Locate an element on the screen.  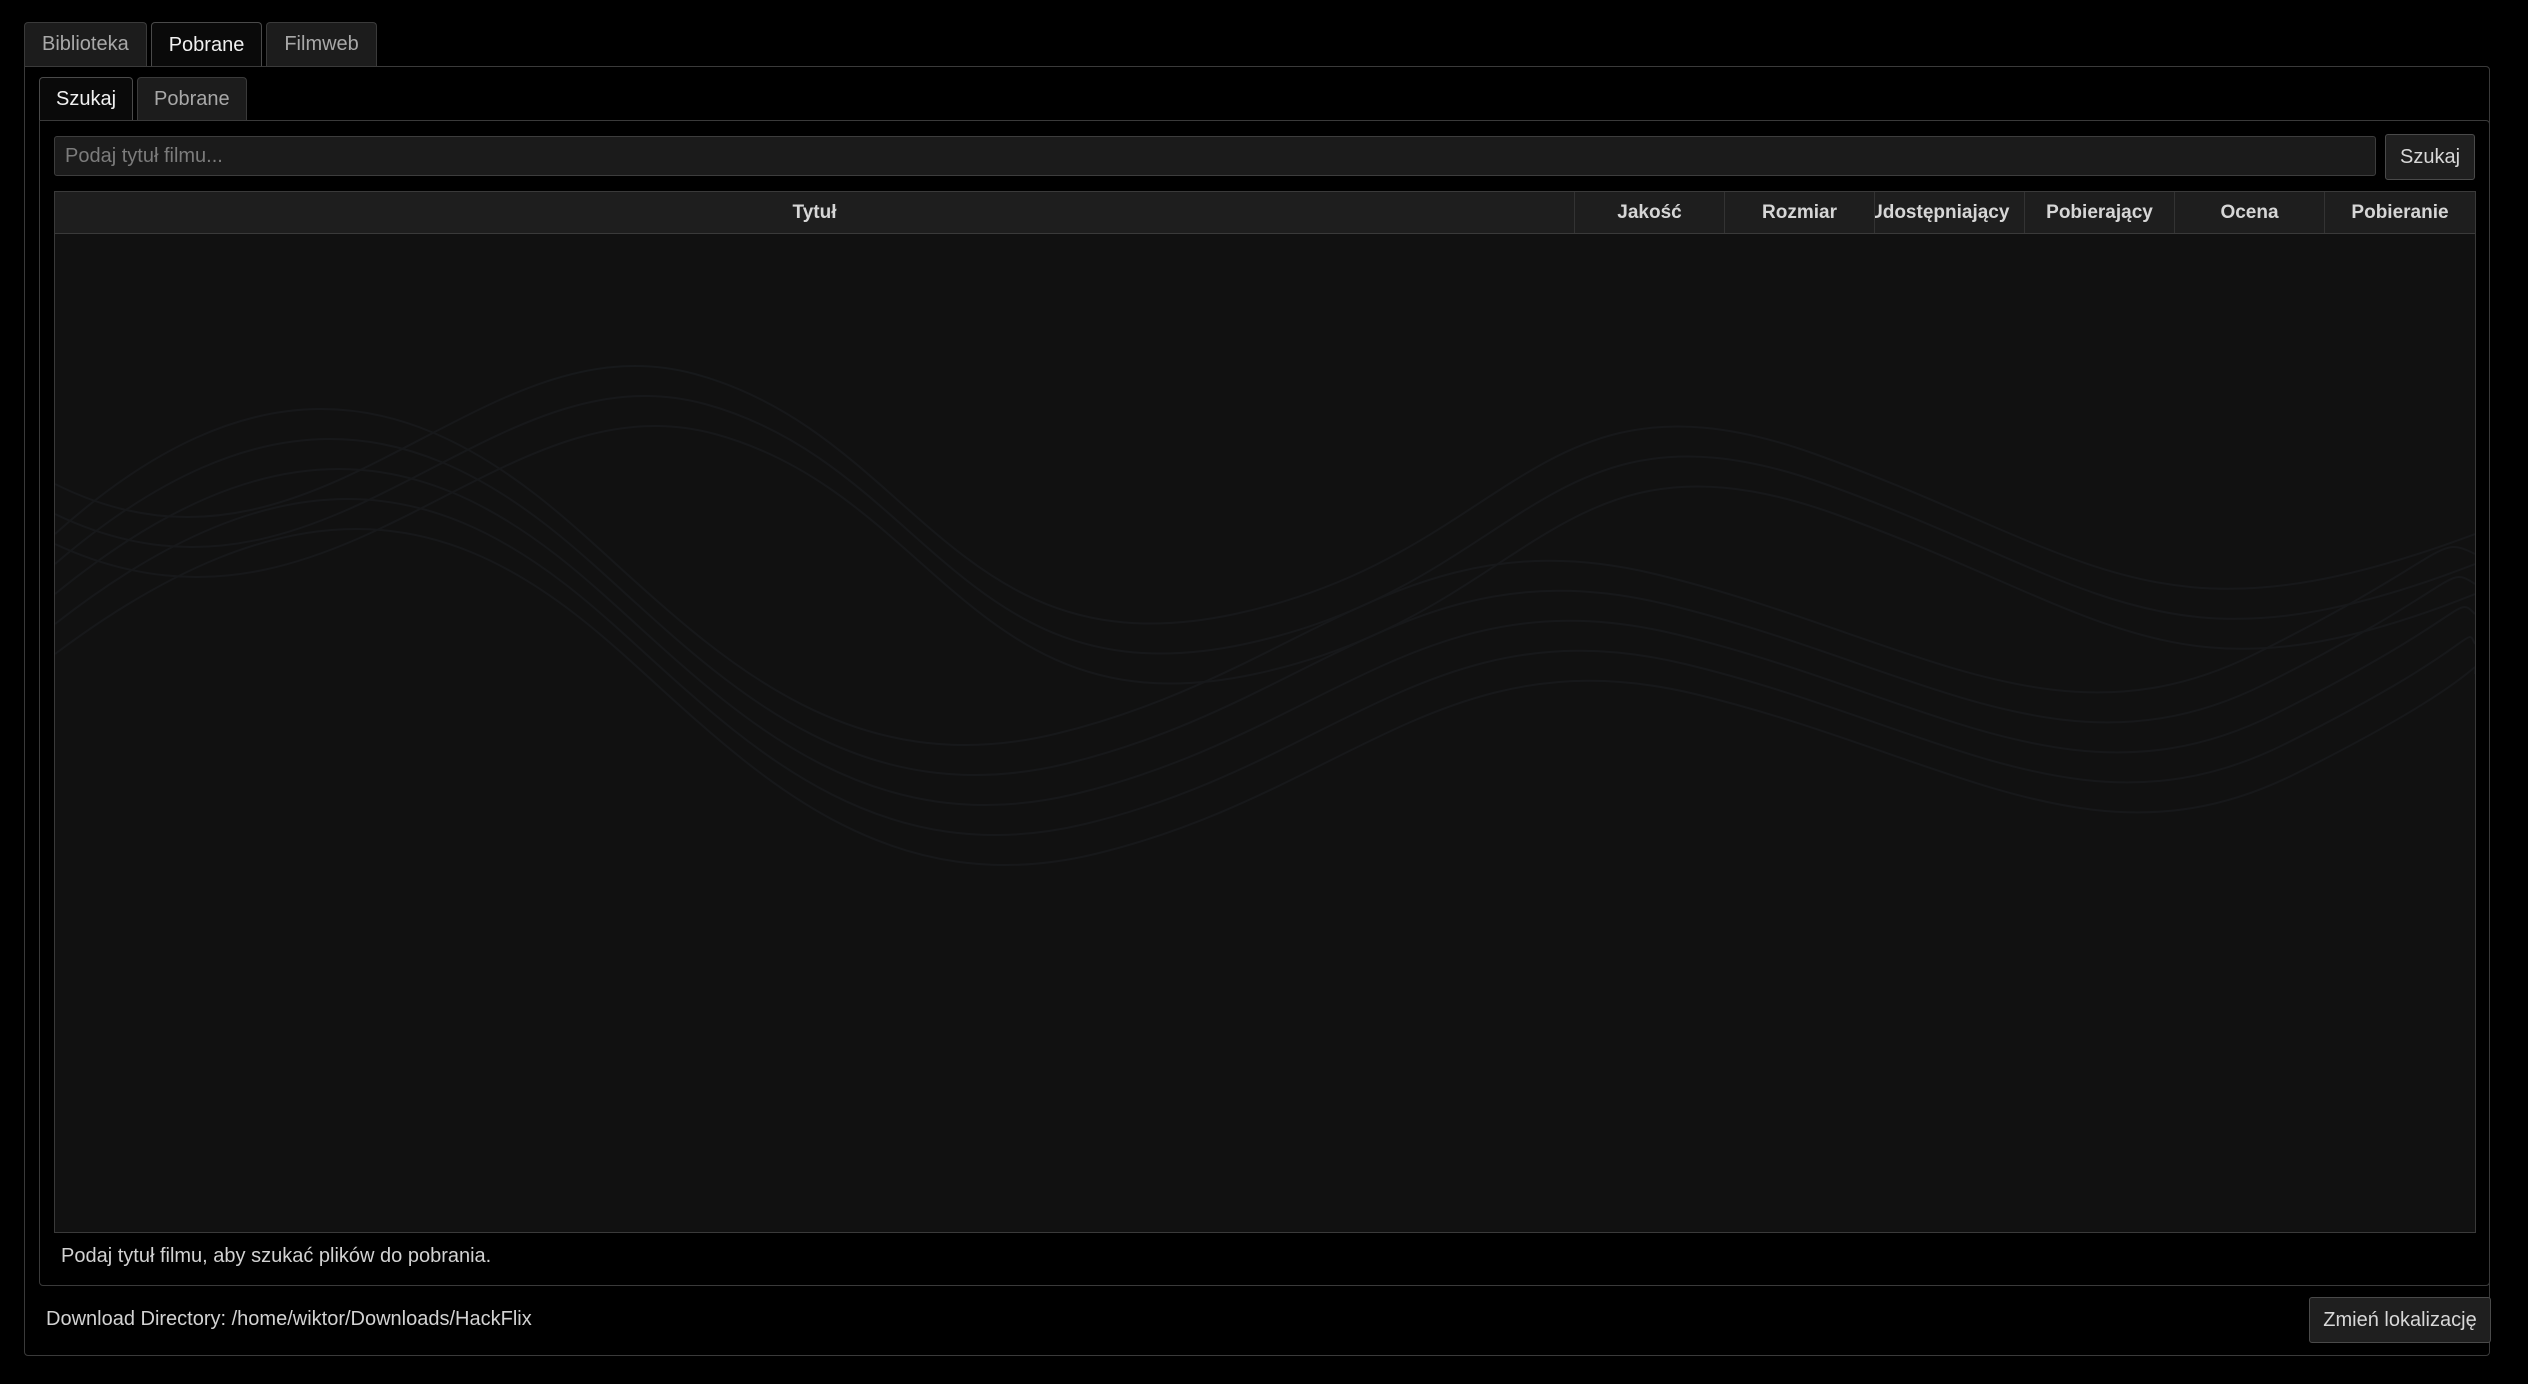
column-header-seeders: Udostępniający is located at coordinates (1950, 212).